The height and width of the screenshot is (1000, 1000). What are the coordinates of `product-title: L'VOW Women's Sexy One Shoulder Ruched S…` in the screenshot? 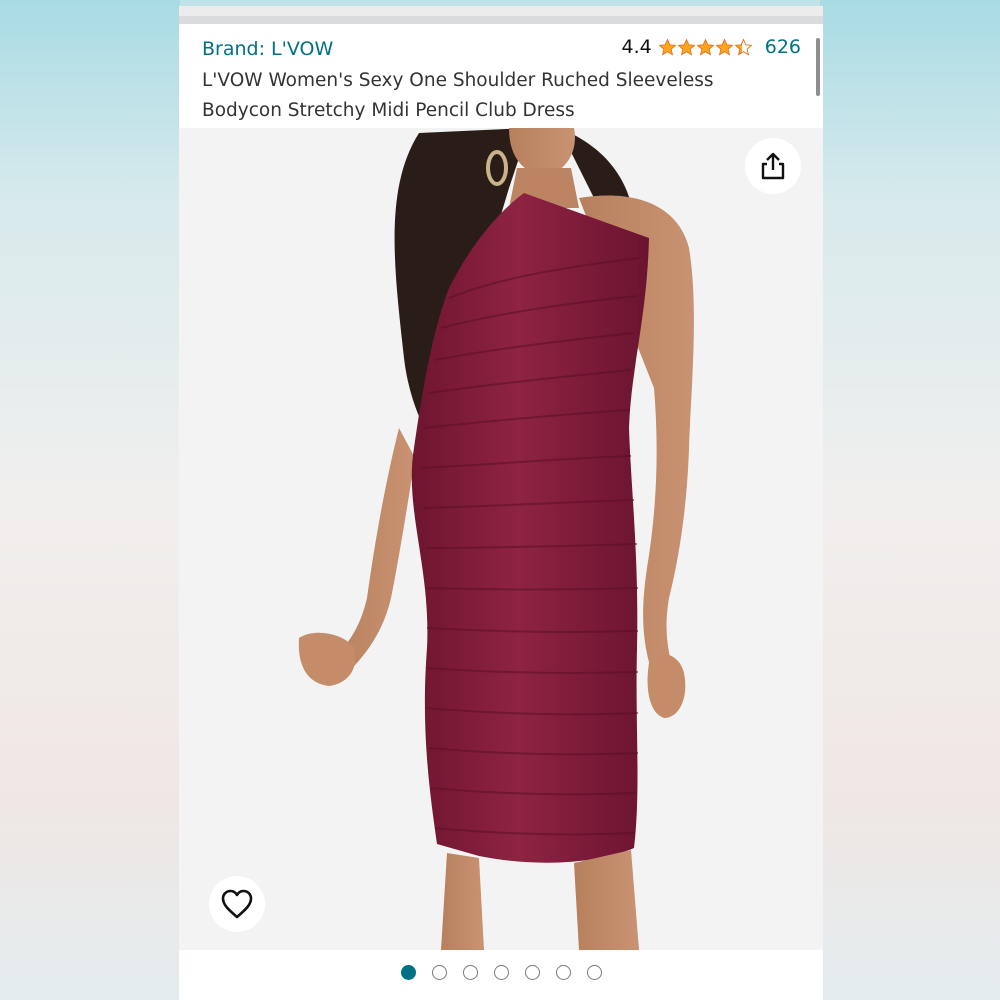 It's located at (458, 95).